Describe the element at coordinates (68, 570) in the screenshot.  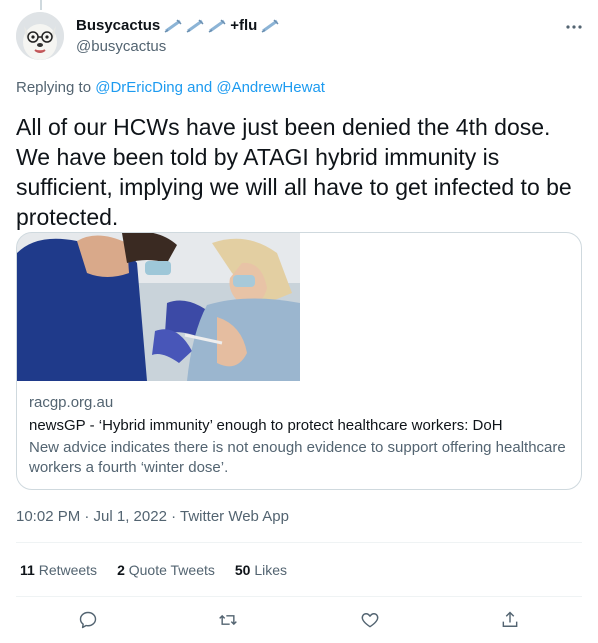
I see `retweets-label: Retweets` at that location.